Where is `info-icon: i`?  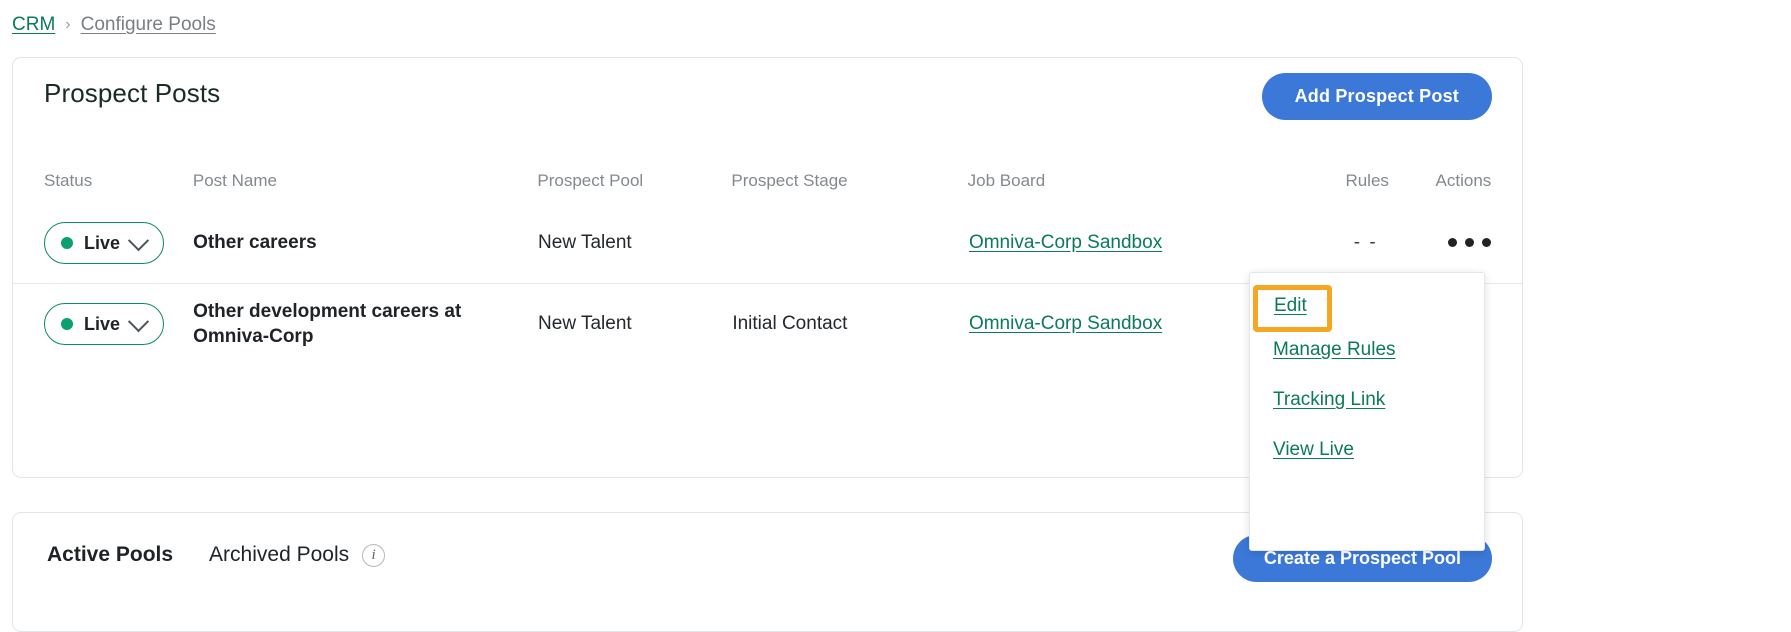
info-icon: i is located at coordinates (374, 555).